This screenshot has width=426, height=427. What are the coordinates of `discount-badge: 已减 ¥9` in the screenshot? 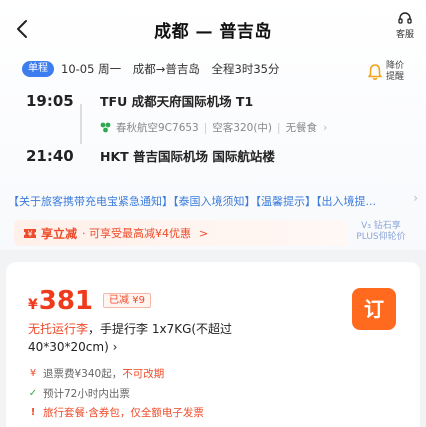 It's located at (127, 300).